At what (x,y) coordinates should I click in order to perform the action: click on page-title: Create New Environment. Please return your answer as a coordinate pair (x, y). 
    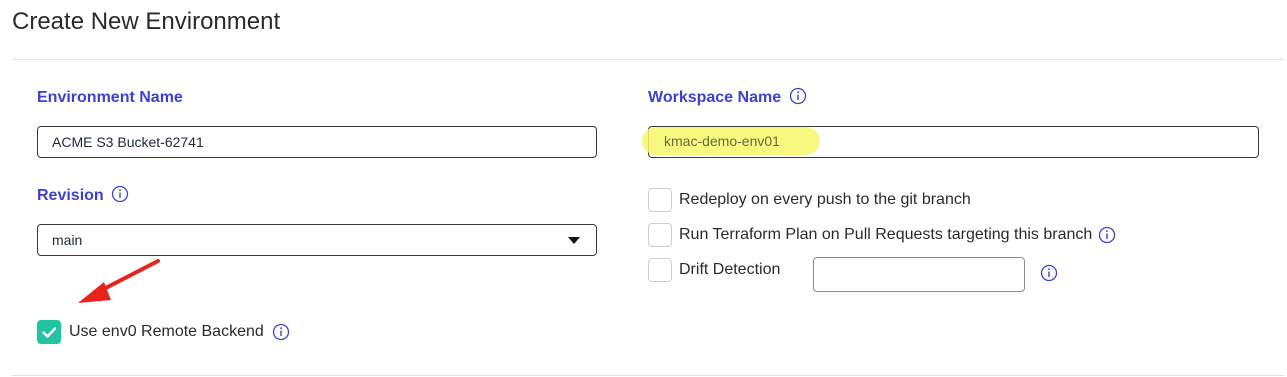
    Looking at the image, I should click on (146, 21).